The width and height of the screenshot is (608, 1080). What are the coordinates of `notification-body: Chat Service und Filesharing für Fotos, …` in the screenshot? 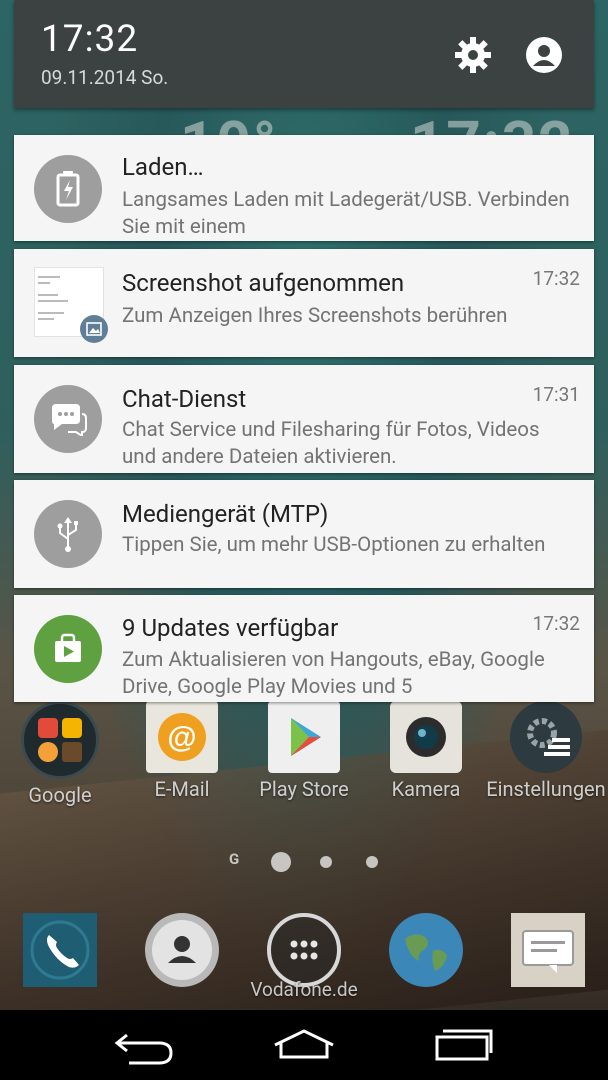 It's located at (331, 443).